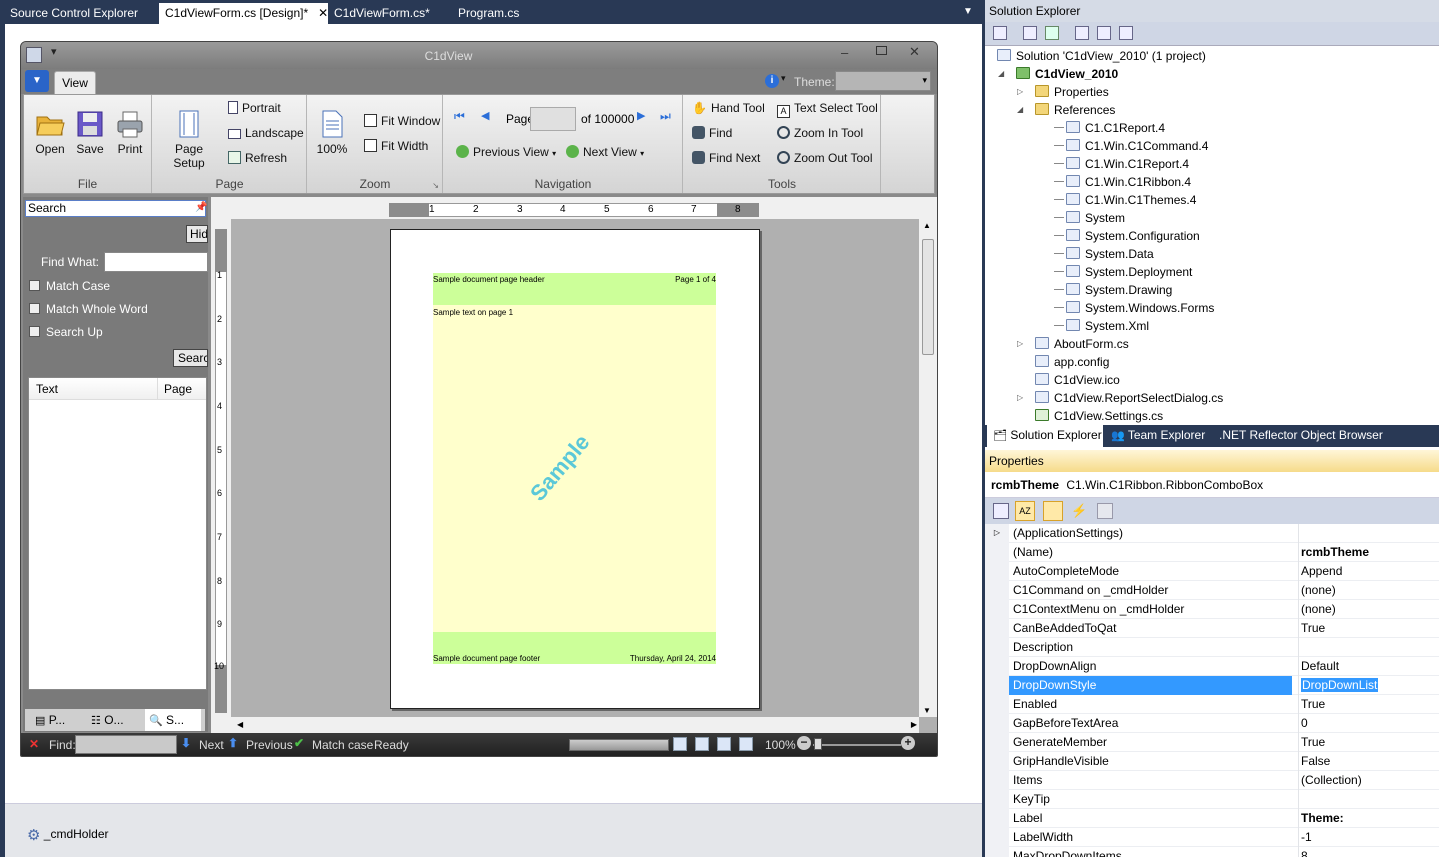 The height and width of the screenshot is (857, 1439). Describe the element at coordinates (117, 533) in the screenshot. I see `search-results-list: Text Page` at that location.